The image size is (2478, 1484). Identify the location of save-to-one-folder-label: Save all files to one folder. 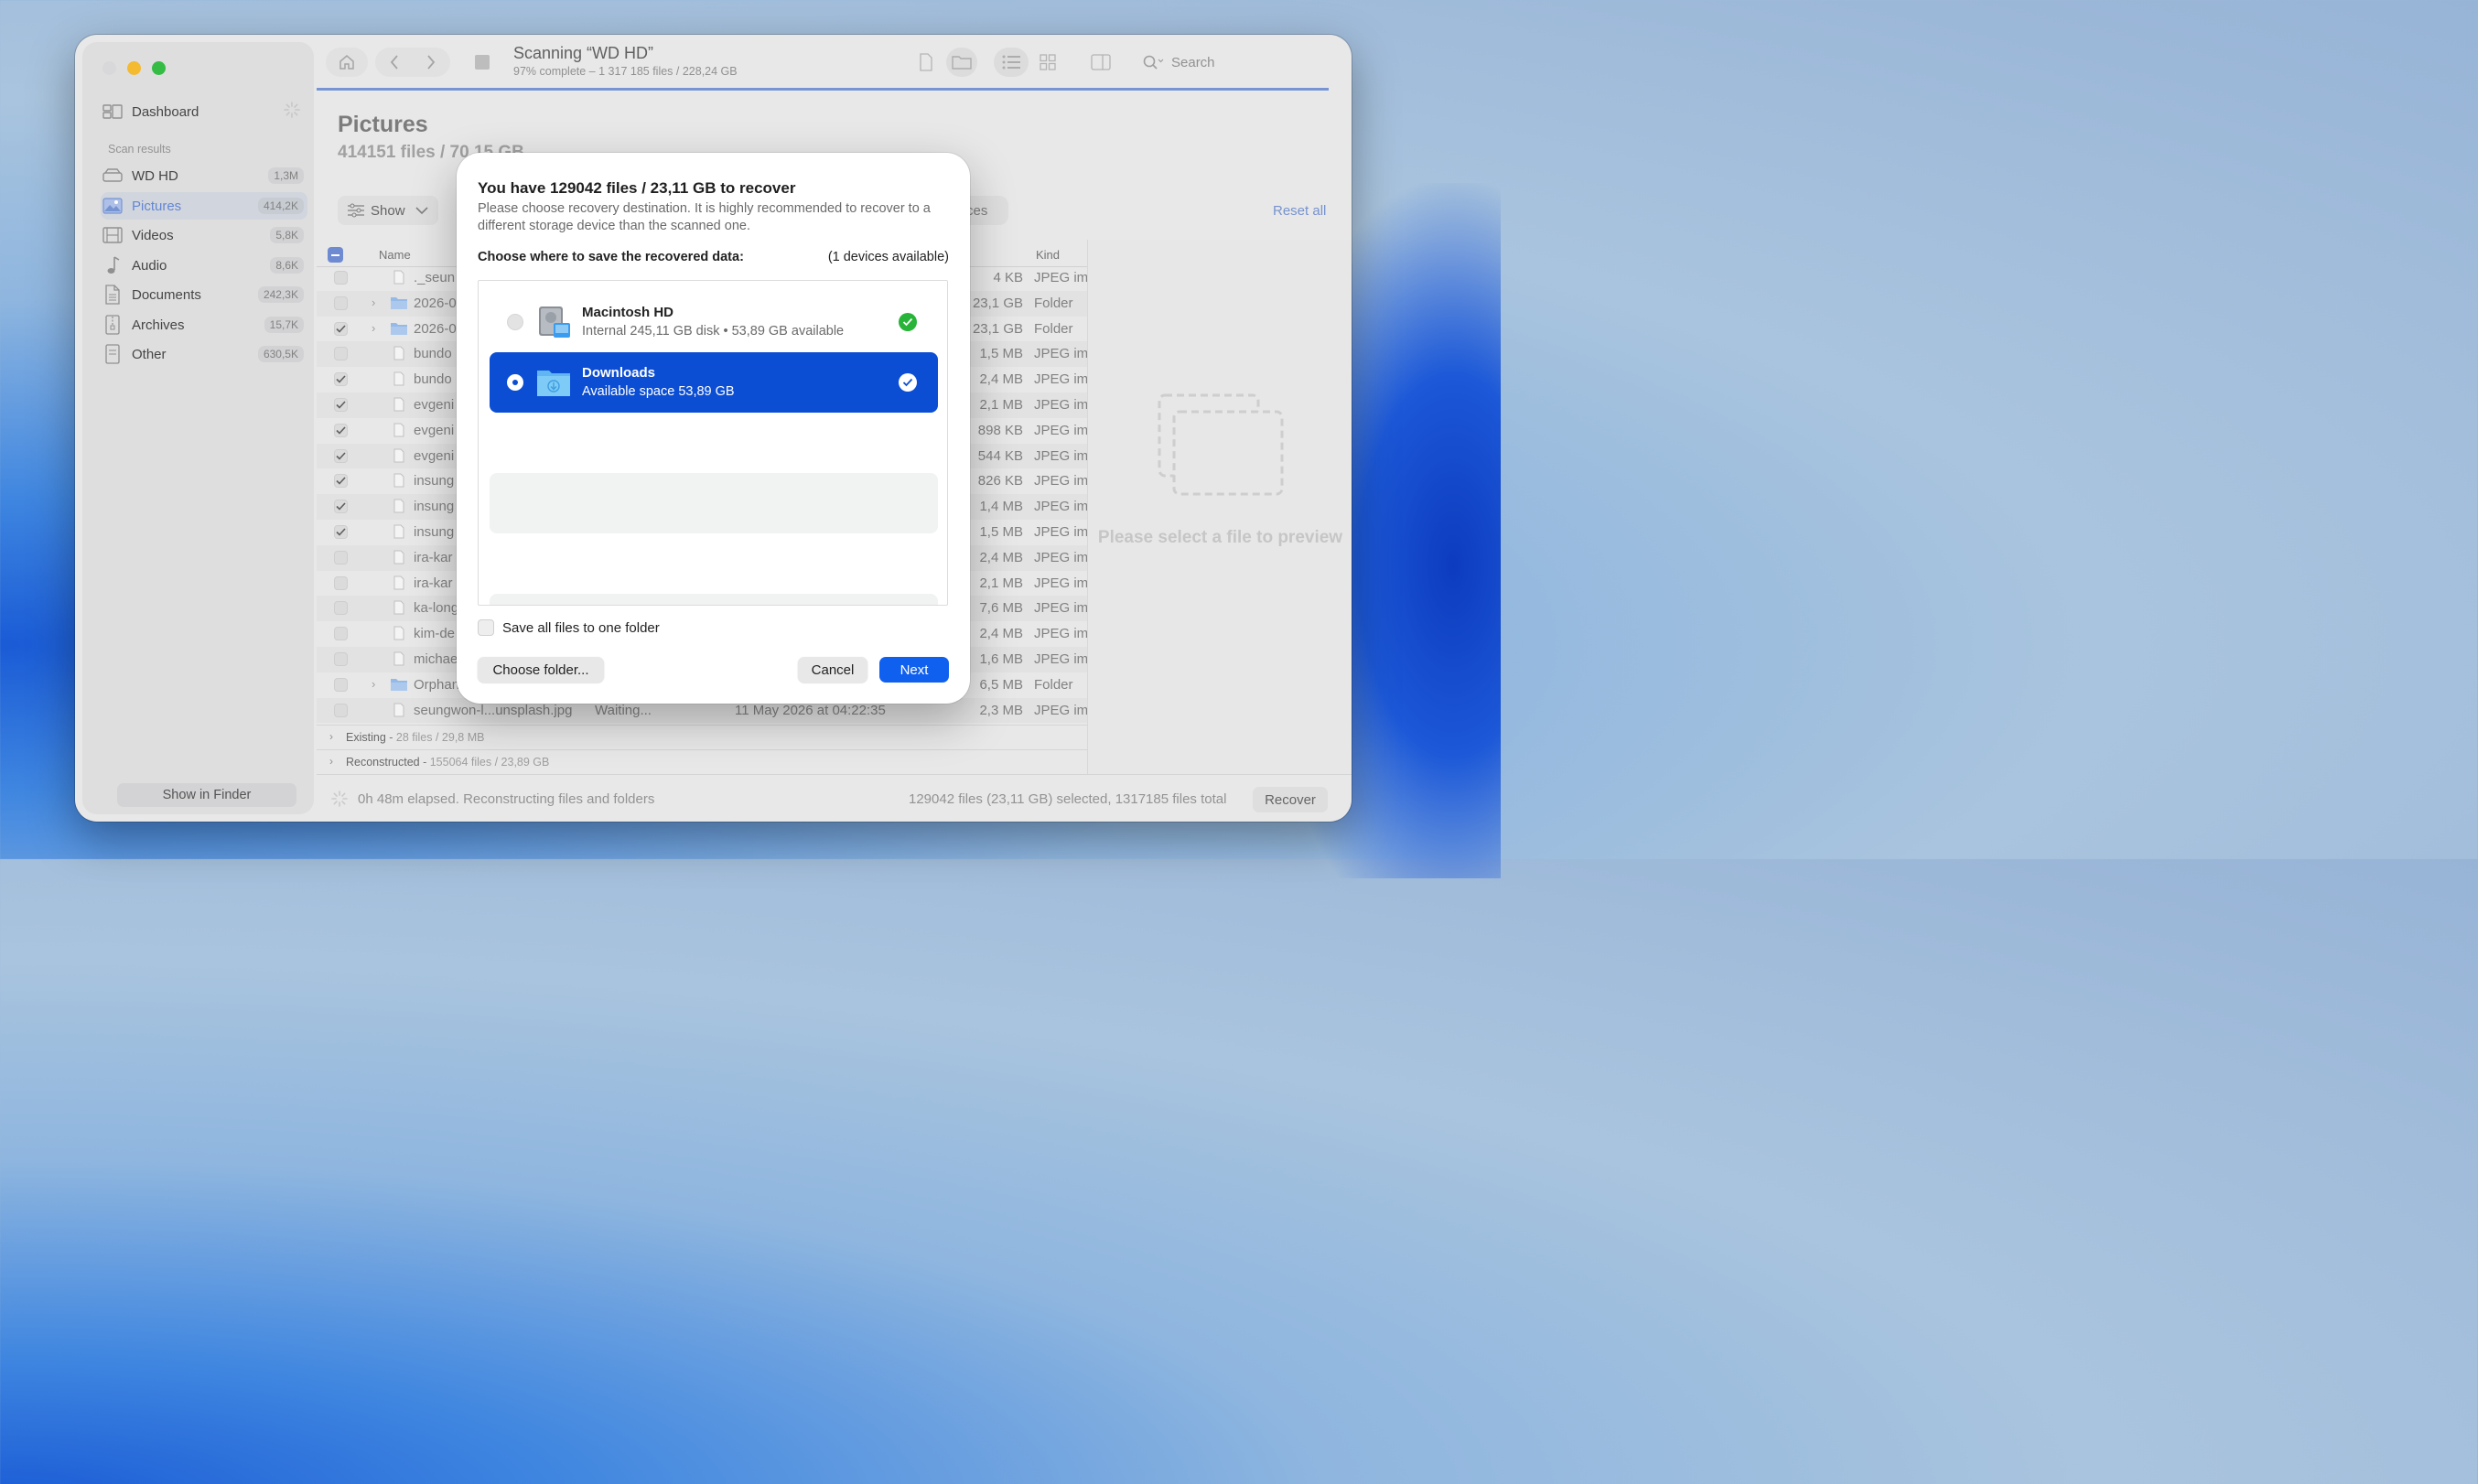
(581, 627).